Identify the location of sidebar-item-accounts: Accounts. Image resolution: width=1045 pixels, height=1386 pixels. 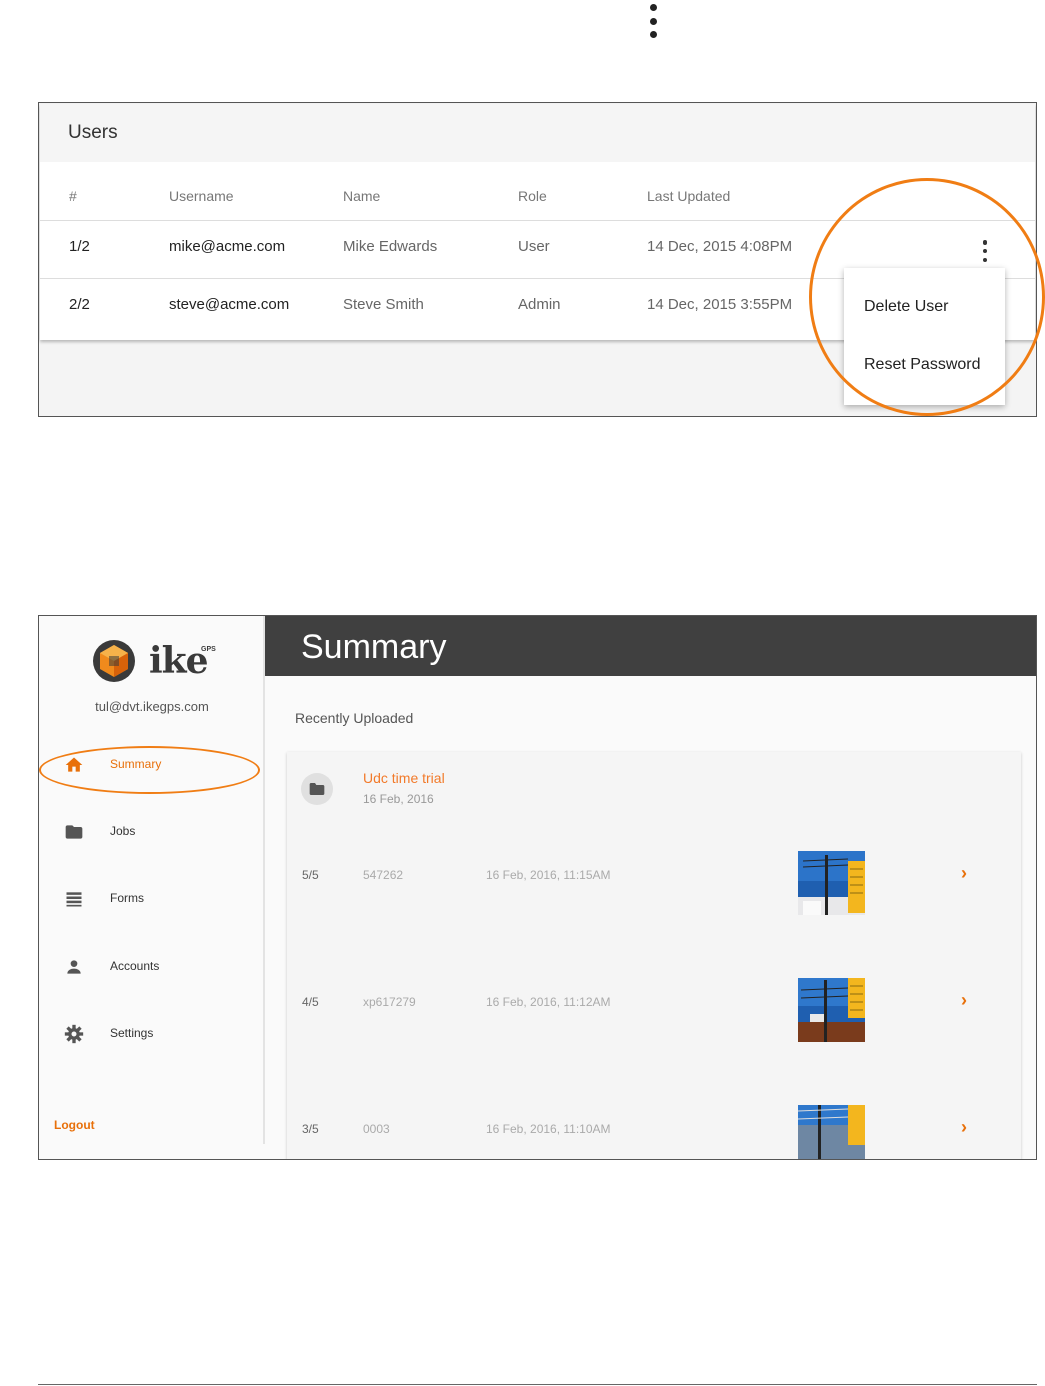
(156, 967).